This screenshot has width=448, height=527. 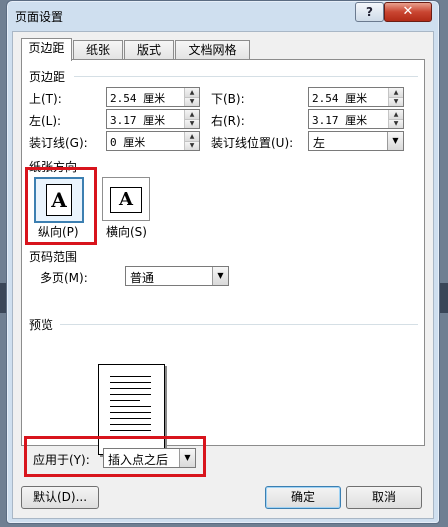 I want to click on portrait-button: A, so click(x=59, y=200).